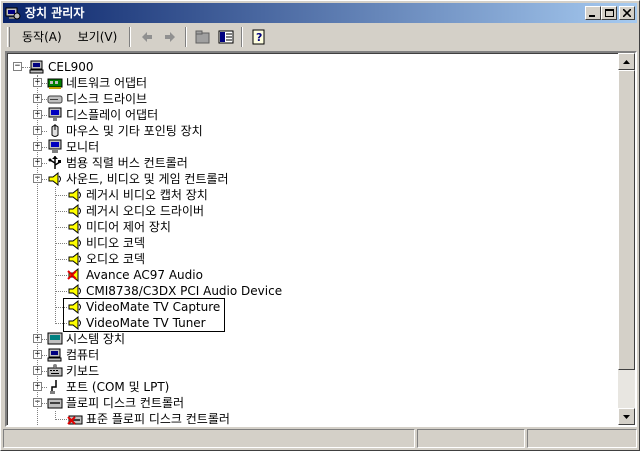 The image size is (640, 451). I want to click on tree-node: 네트워크 어댑터, so click(97, 83).